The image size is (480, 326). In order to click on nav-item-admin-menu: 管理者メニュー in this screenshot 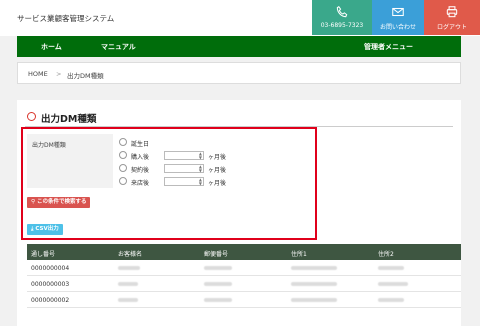, I will do `click(388, 47)`.